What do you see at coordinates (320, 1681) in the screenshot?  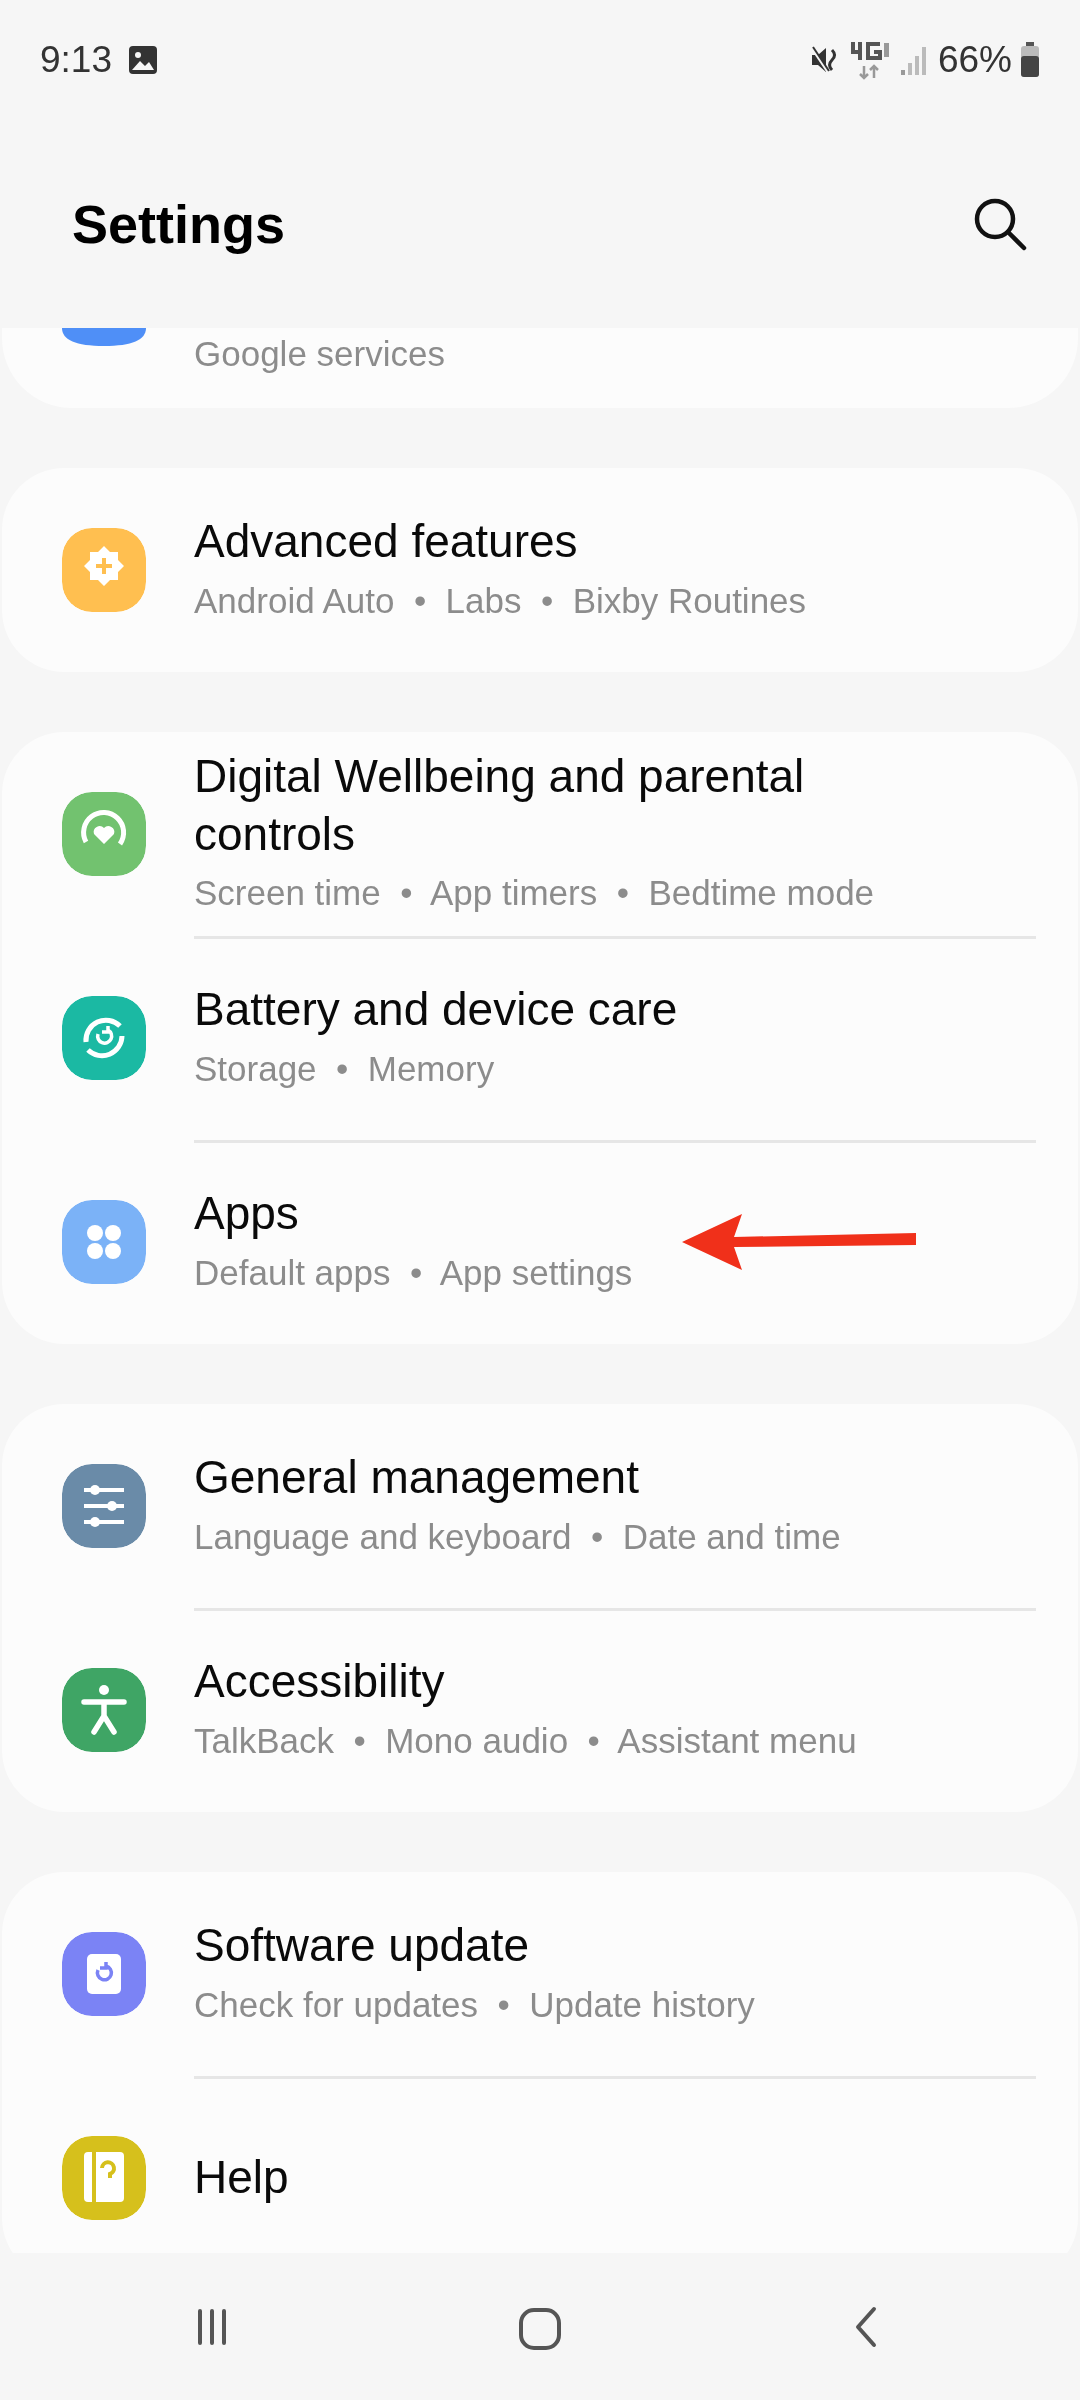 I see `item-title: Accessibility` at bounding box center [320, 1681].